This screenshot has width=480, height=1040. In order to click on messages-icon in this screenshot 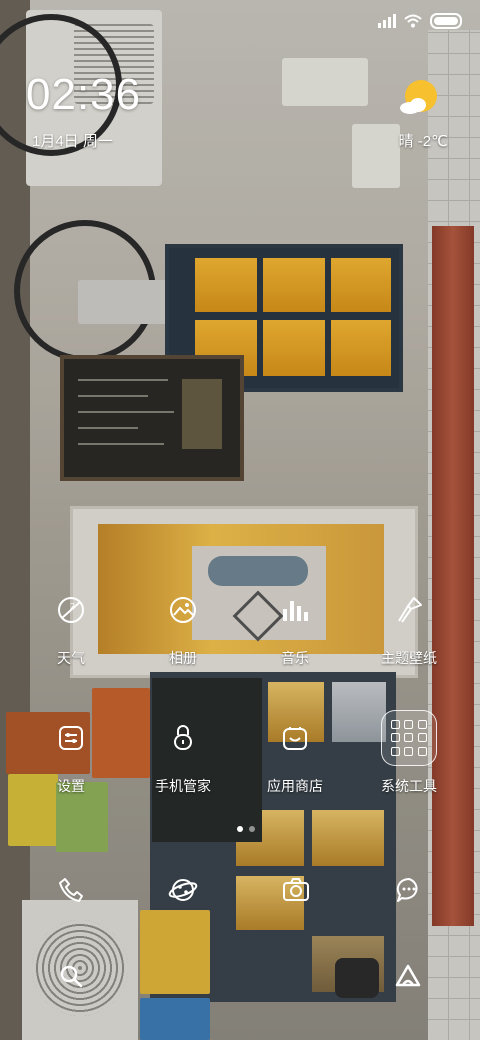, I will do `click(407, 889)`.